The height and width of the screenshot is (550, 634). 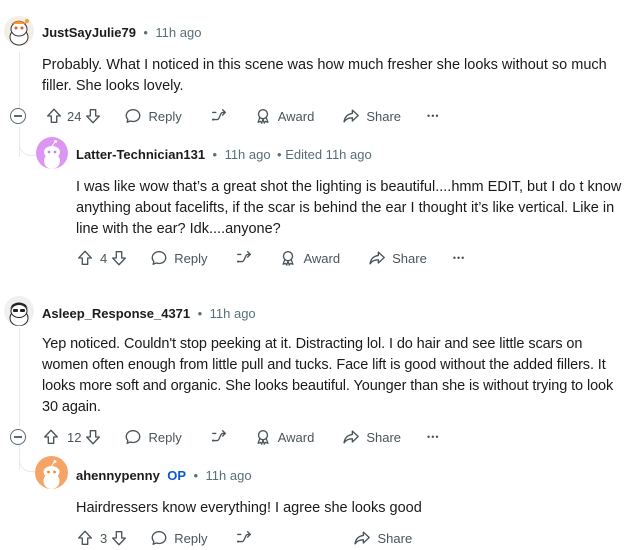 What do you see at coordinates (177, 475) in the screenshot?
I see `op-badge: OP` at bounding box center [177, 475].